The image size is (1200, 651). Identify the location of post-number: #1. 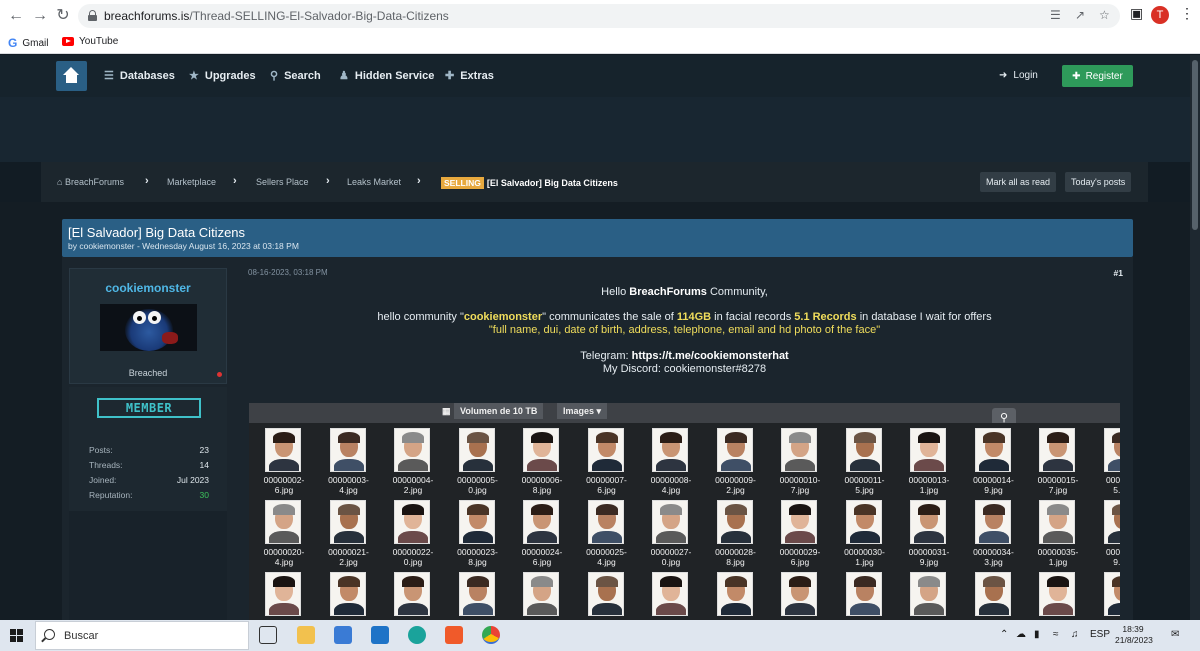
(1118, 273).